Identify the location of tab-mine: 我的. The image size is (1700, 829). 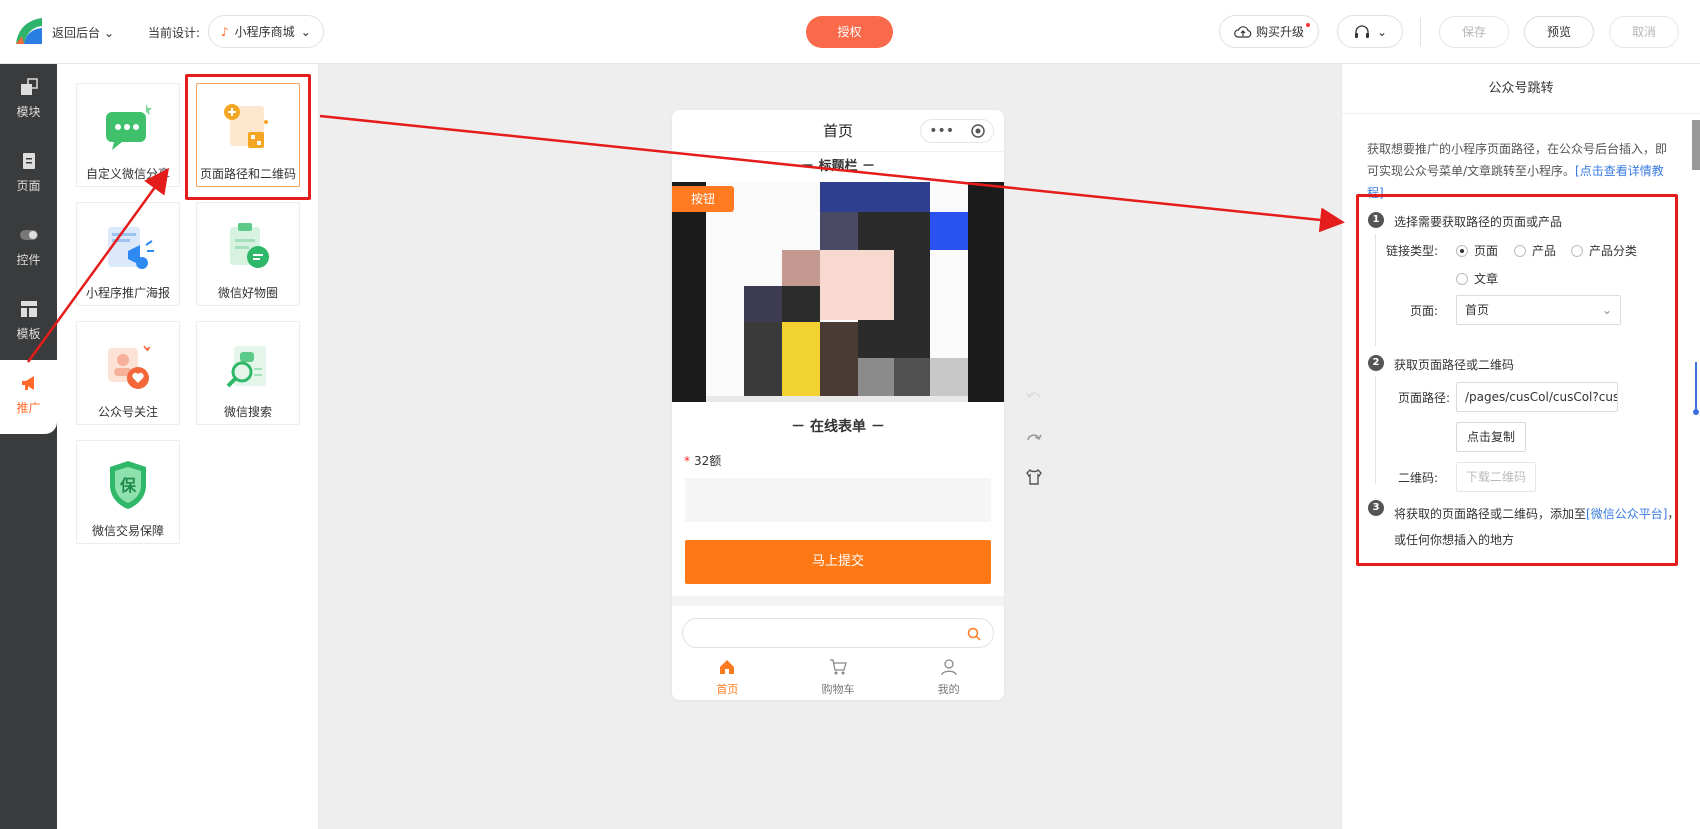
(948, 676).